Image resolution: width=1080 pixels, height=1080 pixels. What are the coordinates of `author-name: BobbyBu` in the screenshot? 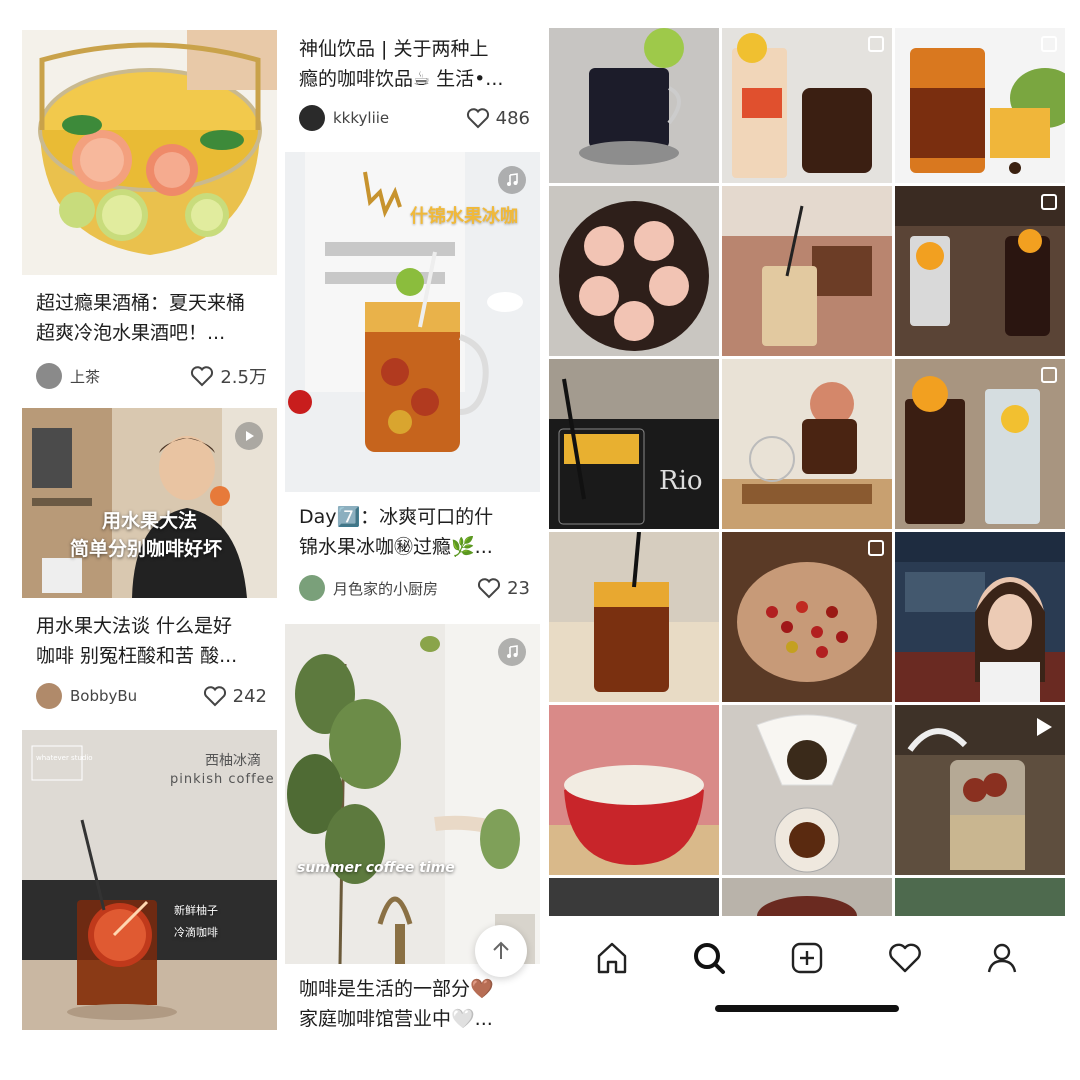 It's located at (136, 696).